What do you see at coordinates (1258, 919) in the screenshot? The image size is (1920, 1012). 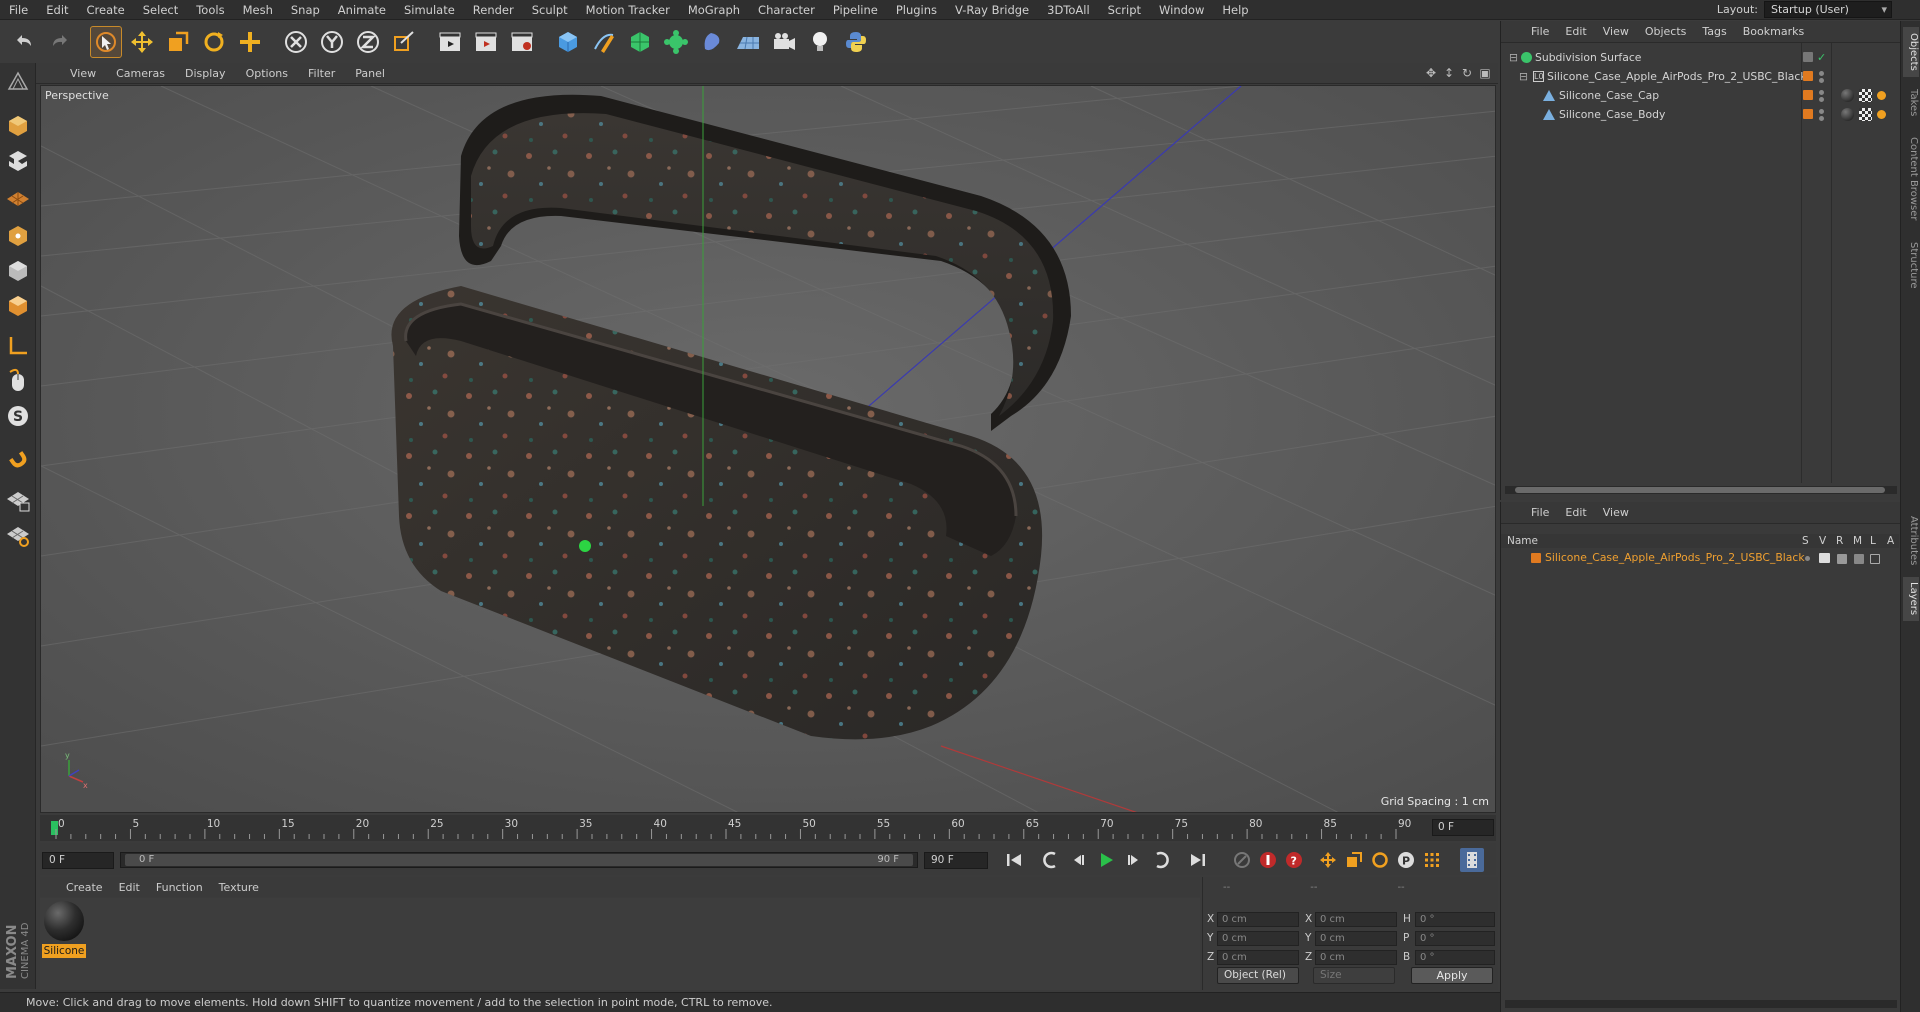 I see `position-x-field: 0 cm` at bounding box center [1258, 919].